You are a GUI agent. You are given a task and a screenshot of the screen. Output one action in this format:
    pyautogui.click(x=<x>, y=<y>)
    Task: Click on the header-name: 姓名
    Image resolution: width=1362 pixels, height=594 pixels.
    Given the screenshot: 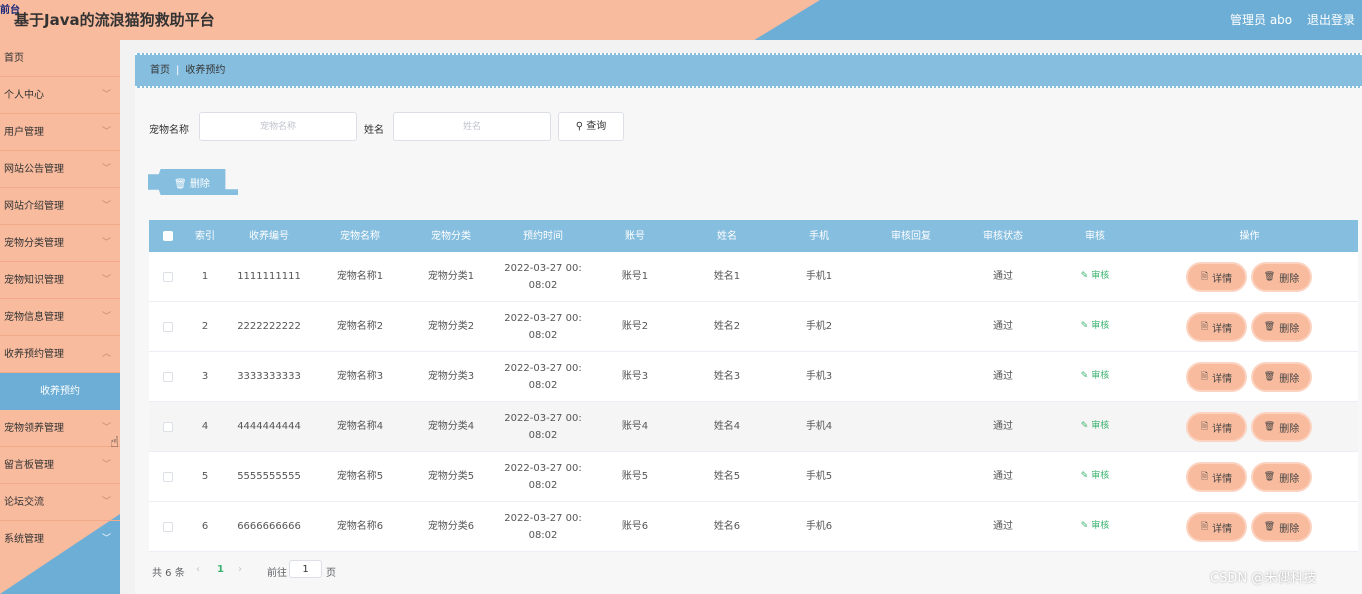 What is the action you would take?
    pyautogui.click(x=727, y=236)
    